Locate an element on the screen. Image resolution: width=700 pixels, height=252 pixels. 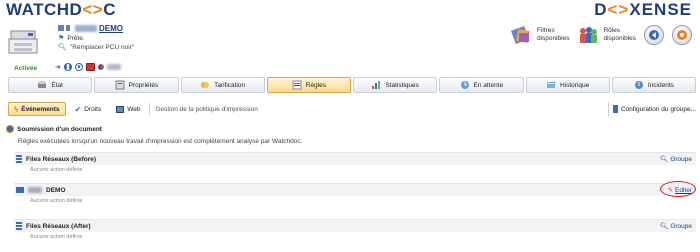
roles-button: Rôles disponibles is located at coordinates (606, 35).